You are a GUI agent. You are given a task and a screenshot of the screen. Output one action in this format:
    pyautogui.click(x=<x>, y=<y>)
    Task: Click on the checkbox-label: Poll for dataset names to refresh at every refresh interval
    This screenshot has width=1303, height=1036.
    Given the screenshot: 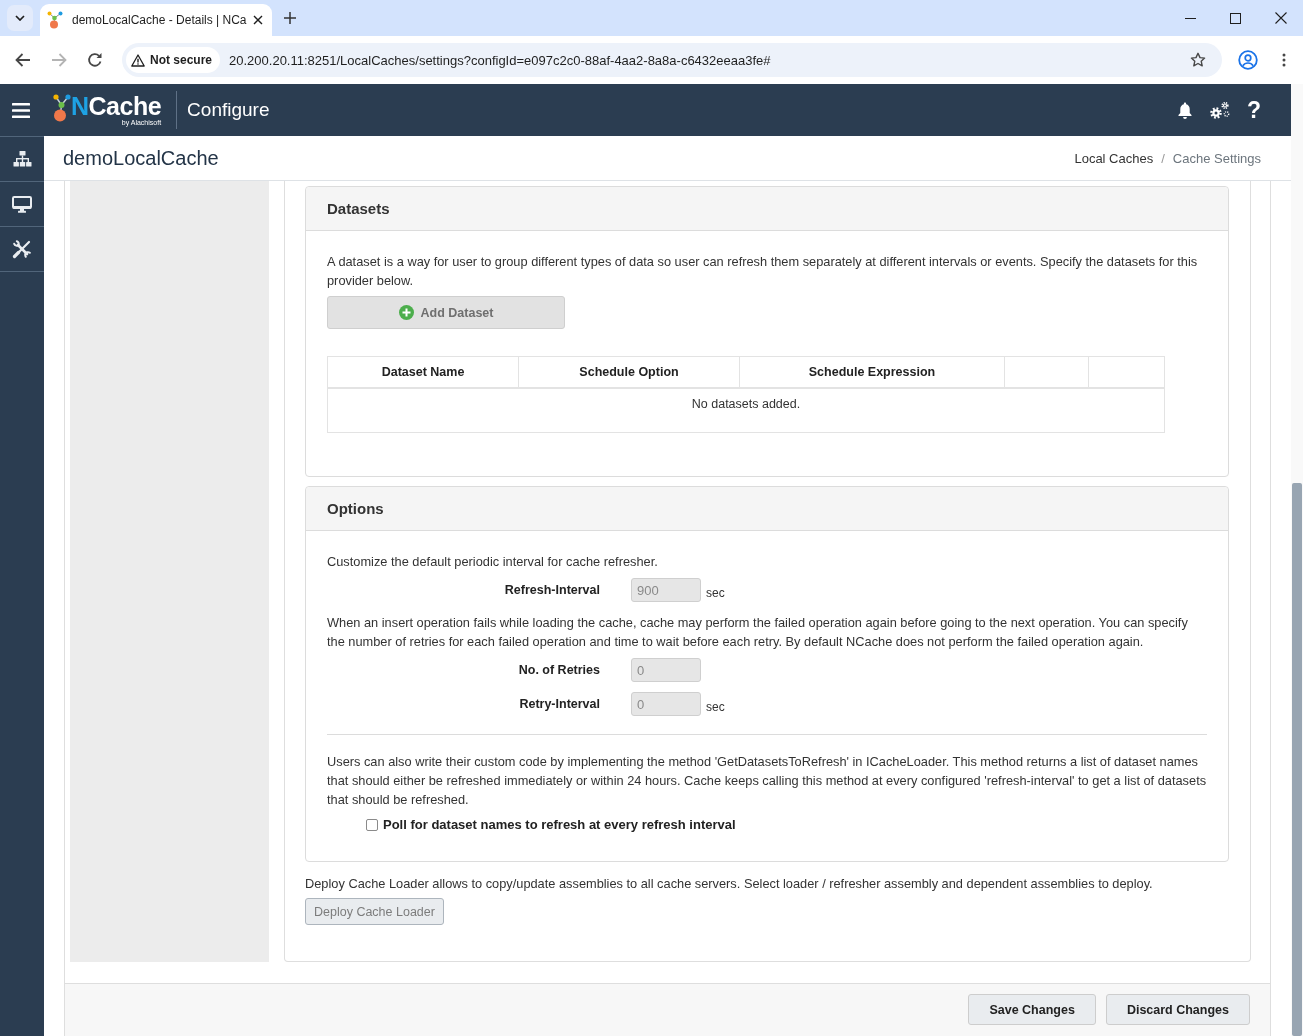 What is the action you would take?
    pyautogui.click(x=559, y=824)
    